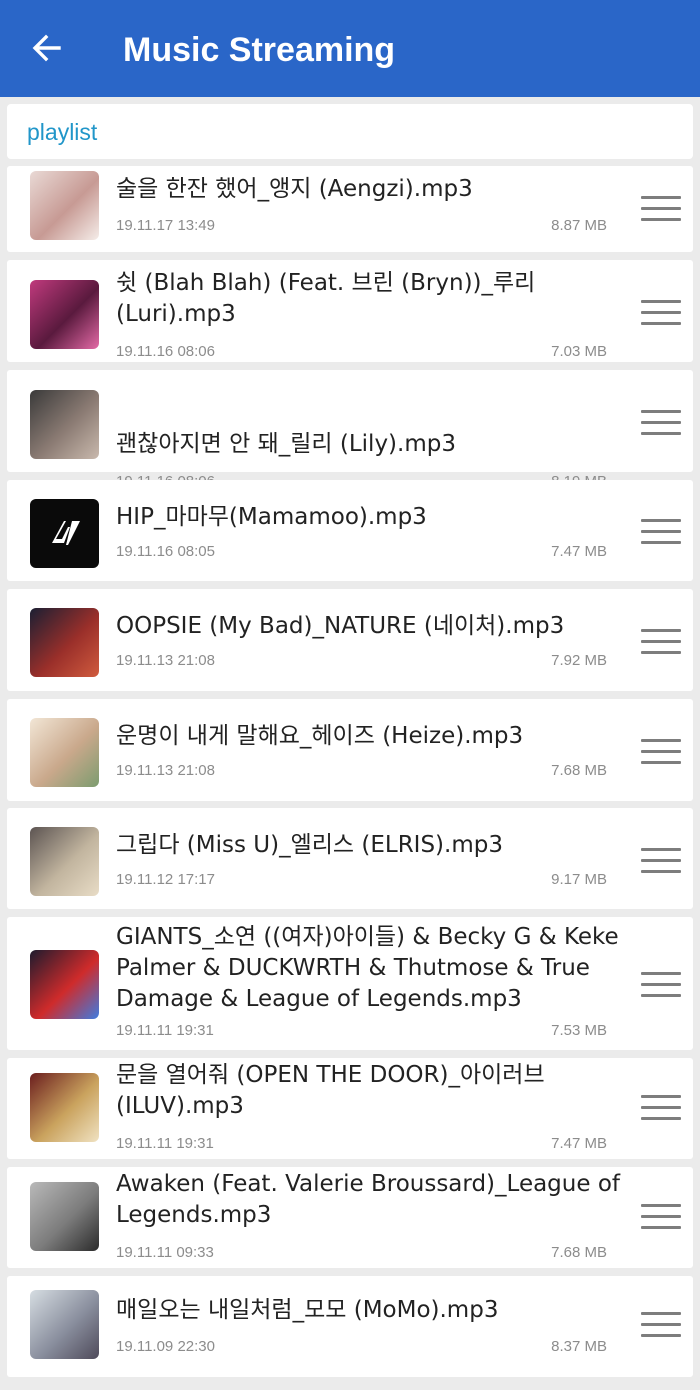  I want to click on song-date: 19.11.12 17:17, so click(165, 879).